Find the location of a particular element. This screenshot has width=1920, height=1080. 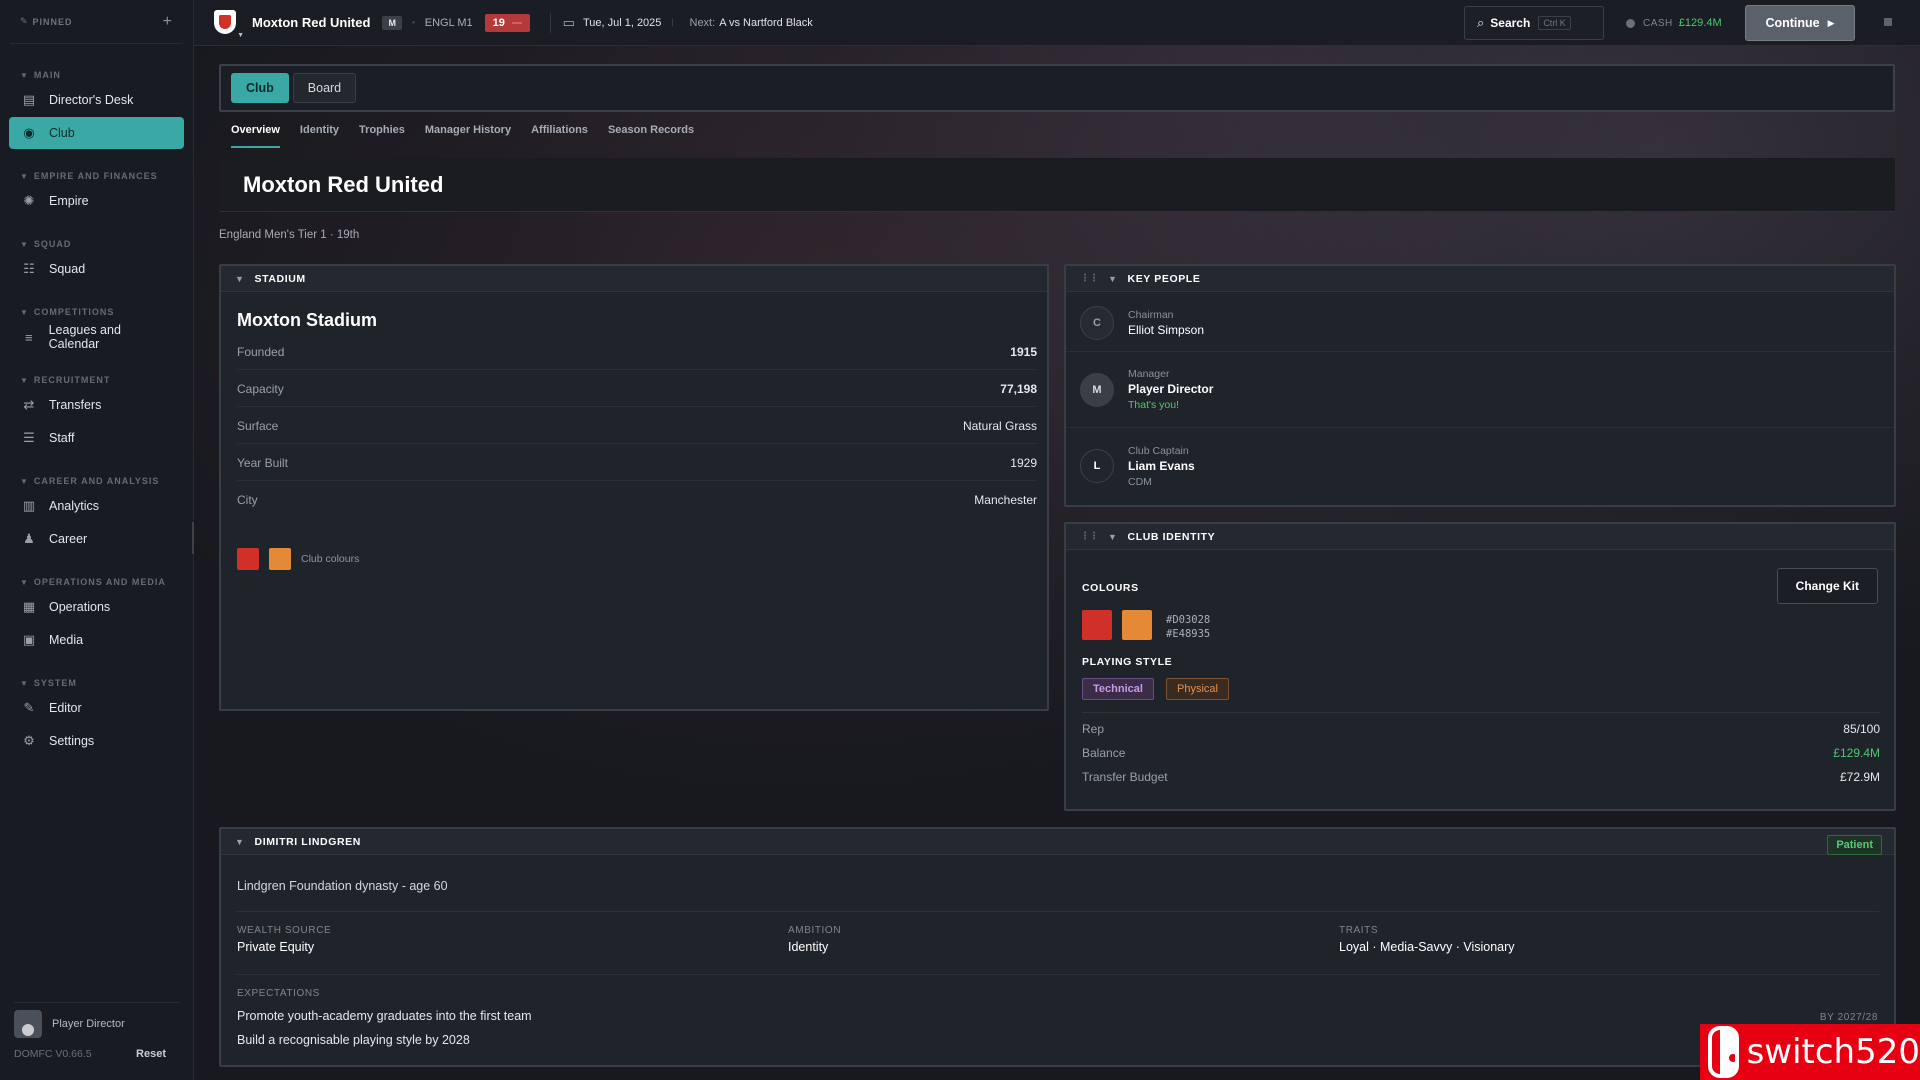

sidebar-section-header: ▼ MAIN is located at coordinates (96, 69).